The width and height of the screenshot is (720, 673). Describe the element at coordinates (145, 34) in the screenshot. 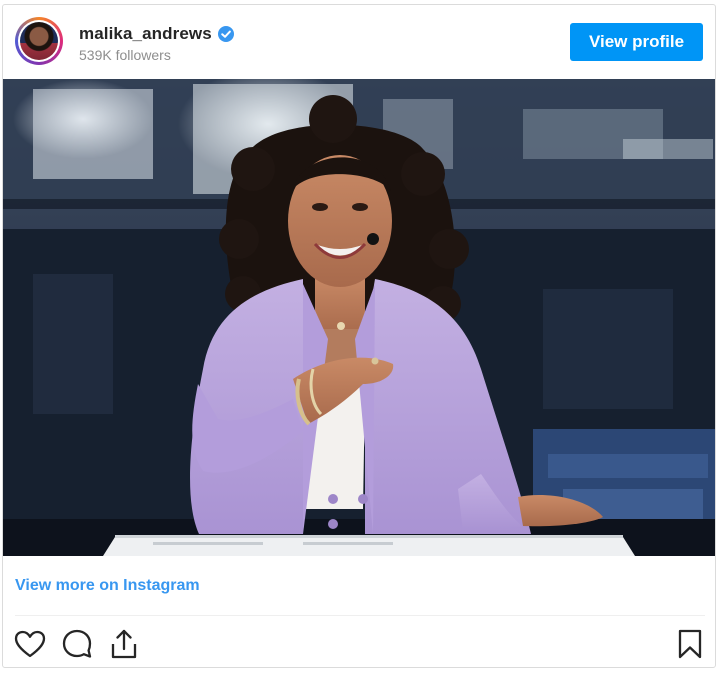

I see `username-link: malika_andrews` at that location.